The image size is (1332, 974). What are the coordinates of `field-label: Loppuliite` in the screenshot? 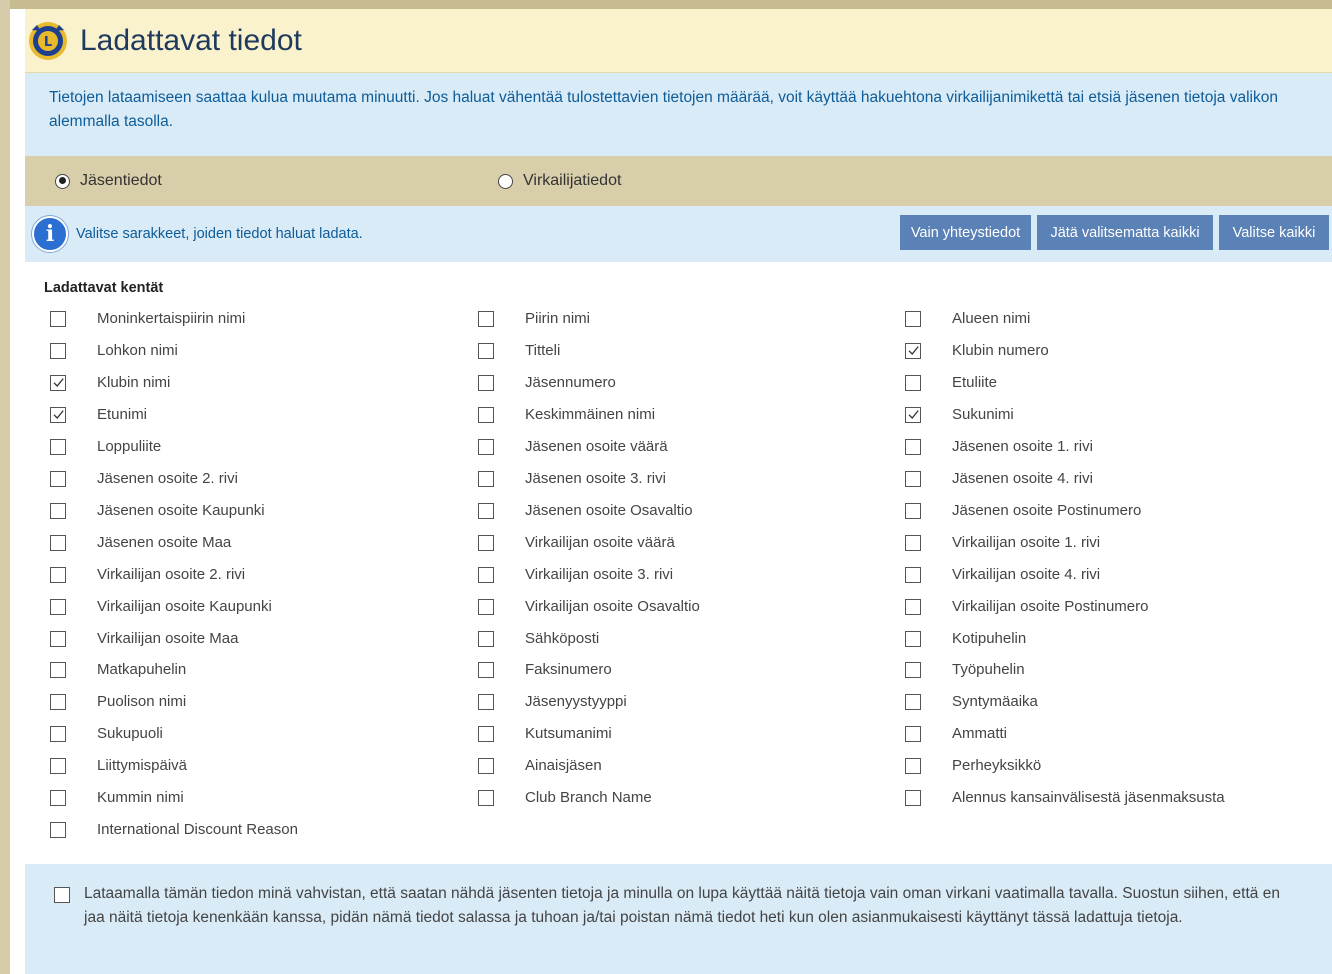 It's located at (129, 446).